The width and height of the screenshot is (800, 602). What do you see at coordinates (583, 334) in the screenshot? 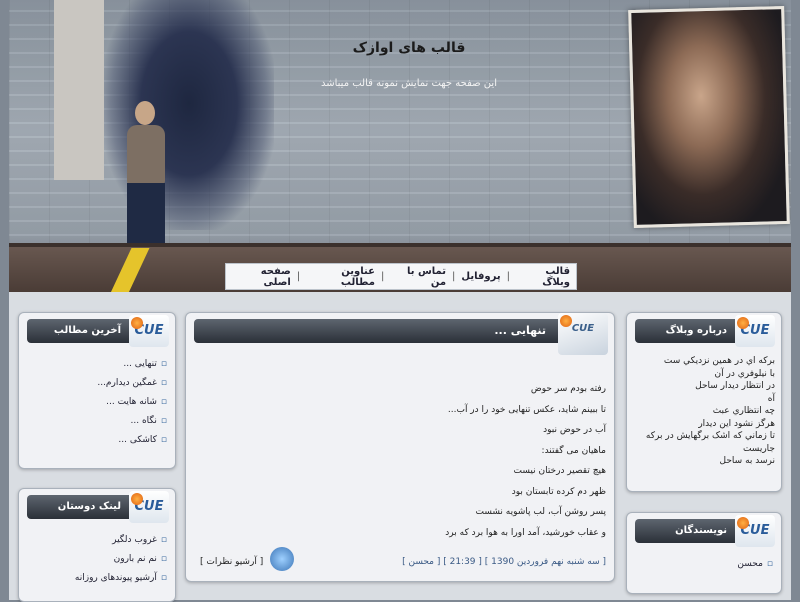
I see `post-icon: CUE` at bounding box center [583, 334].